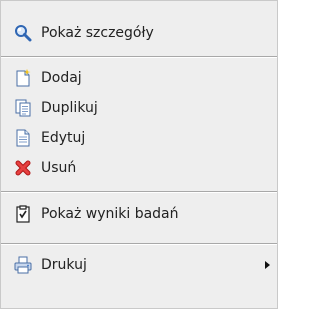  Describe the element at coordinates (110, 214) in the screenshot. I see `menu-item-label: Pokaż wyniki badań` at that location.